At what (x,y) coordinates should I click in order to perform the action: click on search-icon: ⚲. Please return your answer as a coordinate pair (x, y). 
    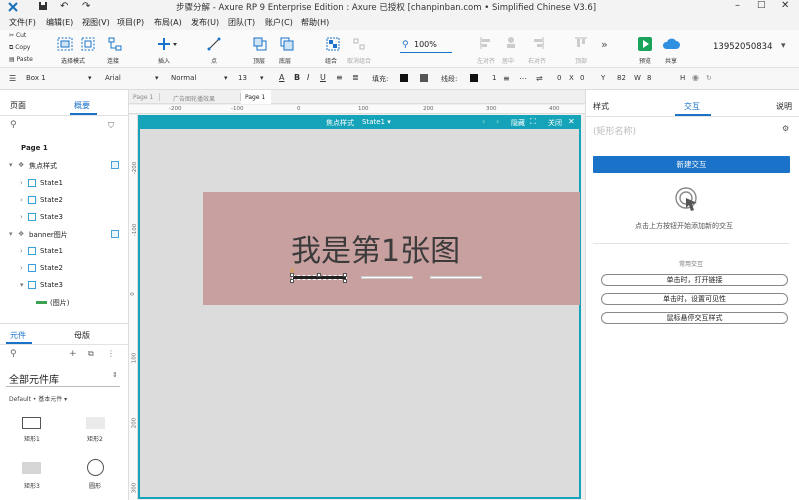
    Looking at the image, I should click on (13, 125).